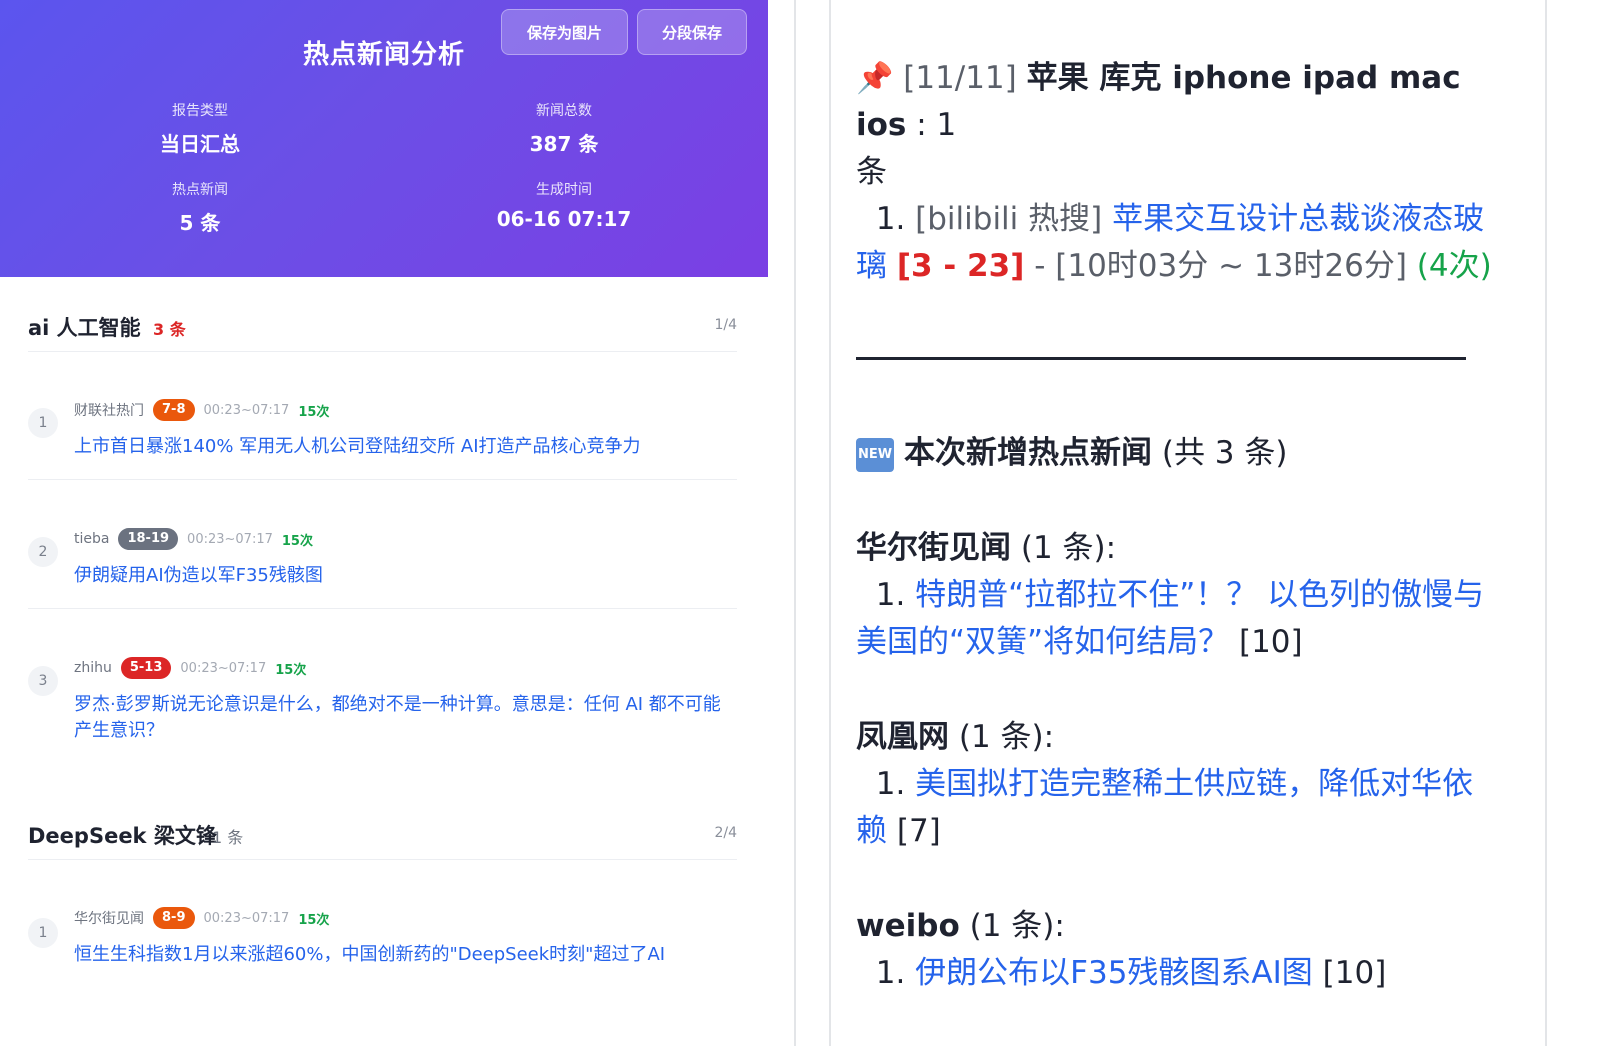 The image size is (1610, 1046). Describe the element at coordinates (43, 681) in the screenshot. I see `rank-badge: 3` at that location.